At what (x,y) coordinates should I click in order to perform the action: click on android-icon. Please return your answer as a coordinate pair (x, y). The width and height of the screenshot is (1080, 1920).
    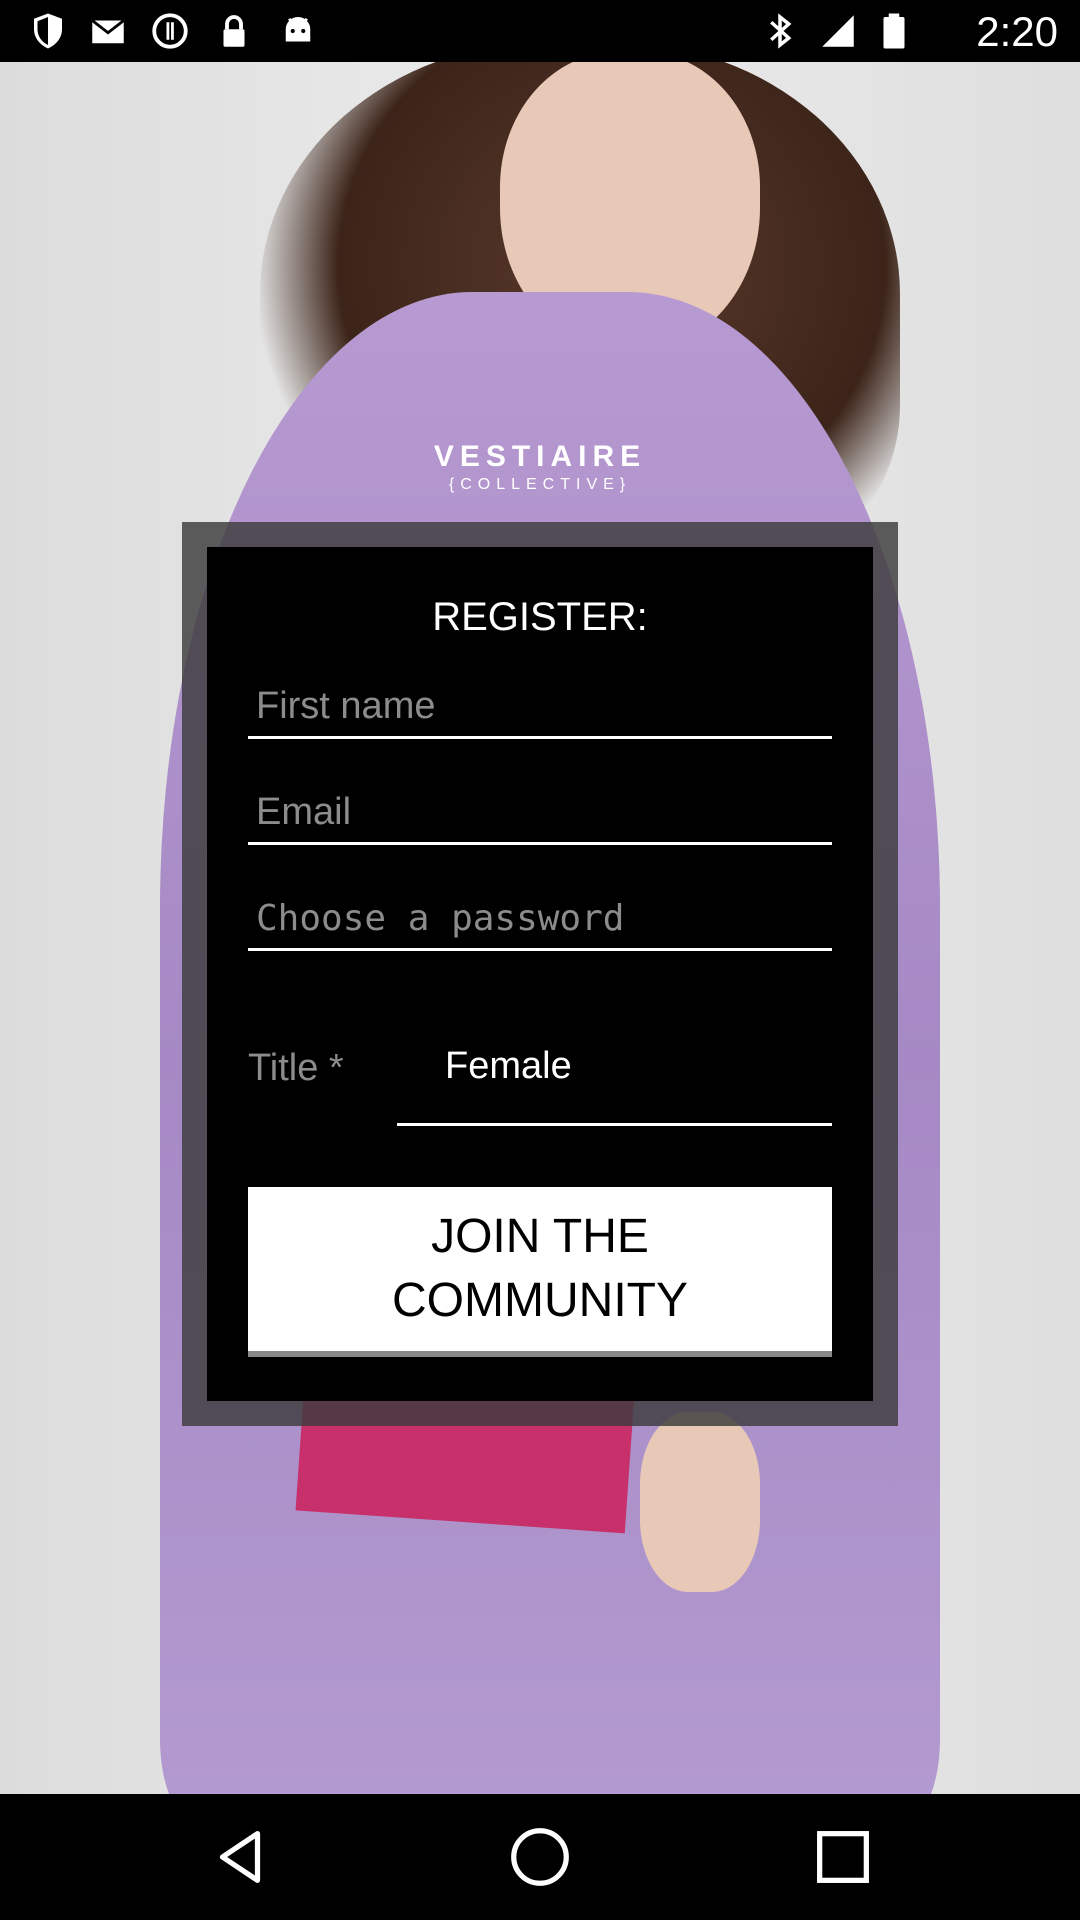
    Looking at the image, I should click on (298, 29).